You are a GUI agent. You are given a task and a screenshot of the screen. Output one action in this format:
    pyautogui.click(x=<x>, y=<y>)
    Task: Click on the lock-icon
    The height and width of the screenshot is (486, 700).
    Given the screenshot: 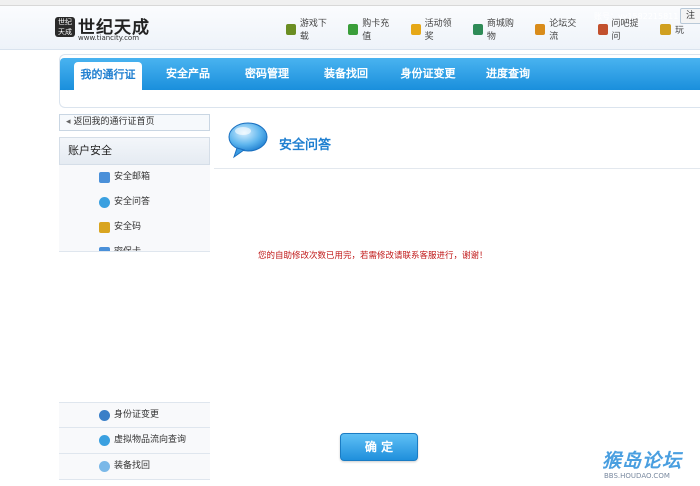 What is the action you would take?
    pyautogui.click(x=104, y=227)
    